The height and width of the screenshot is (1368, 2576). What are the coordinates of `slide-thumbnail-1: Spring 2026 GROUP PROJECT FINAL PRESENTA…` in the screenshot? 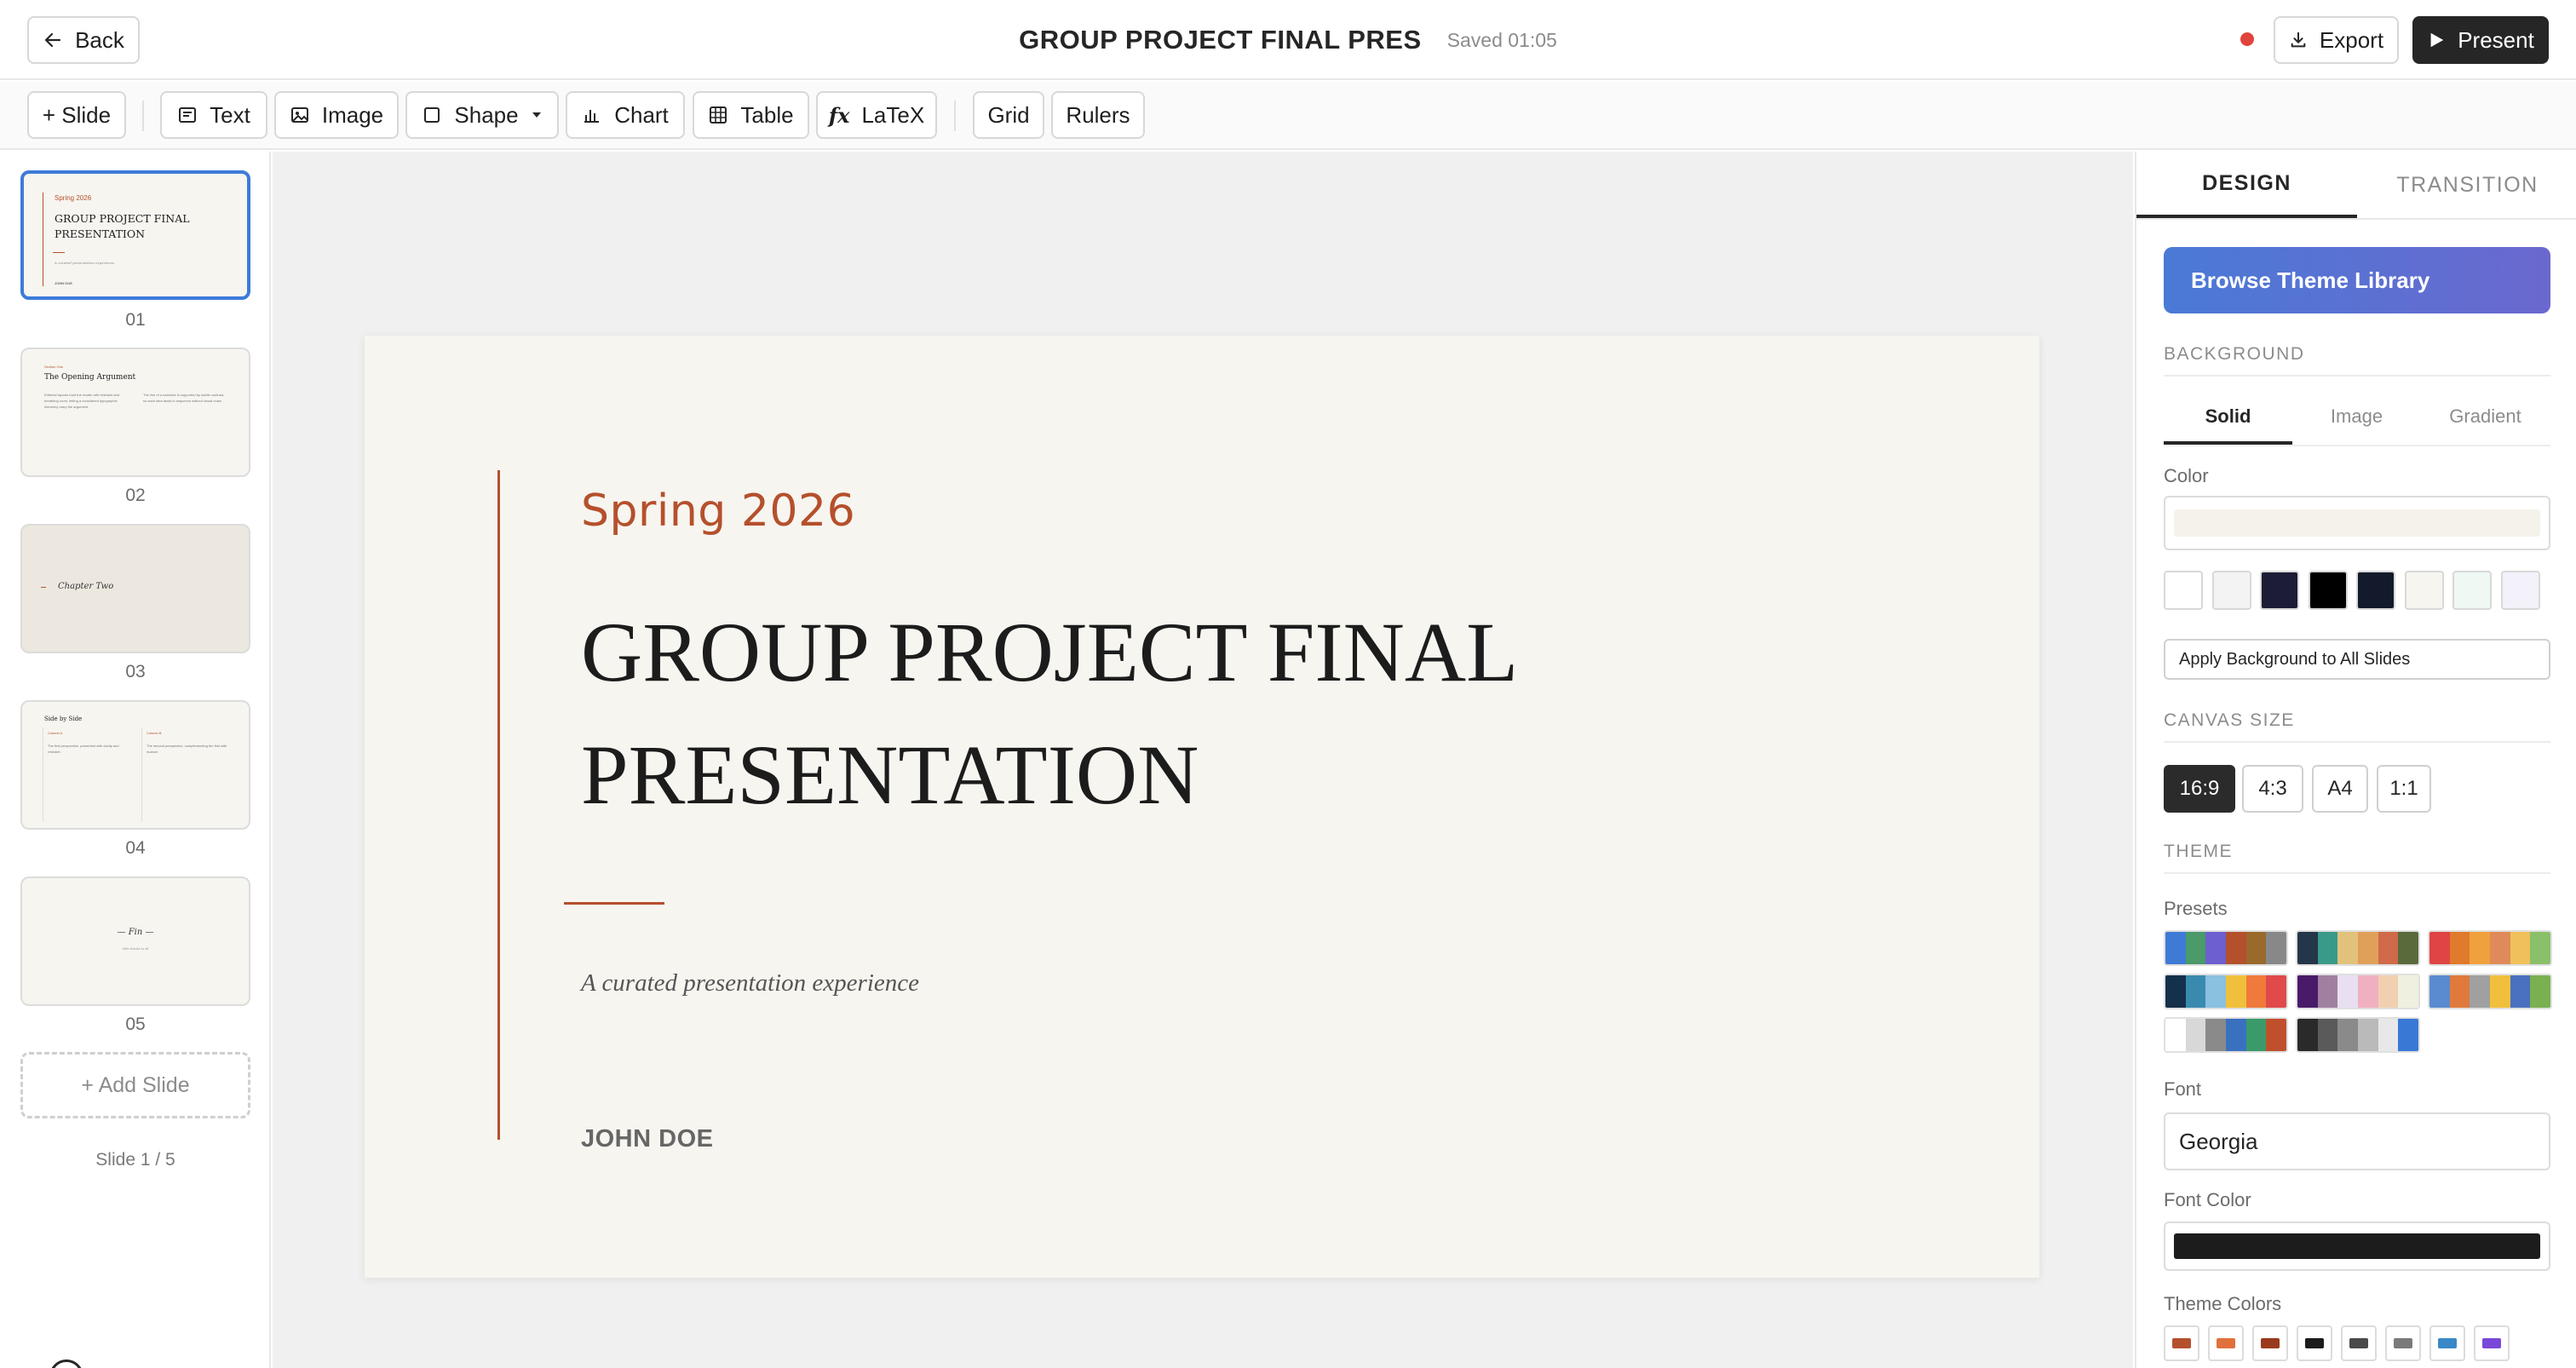 It's located at (135, 235).